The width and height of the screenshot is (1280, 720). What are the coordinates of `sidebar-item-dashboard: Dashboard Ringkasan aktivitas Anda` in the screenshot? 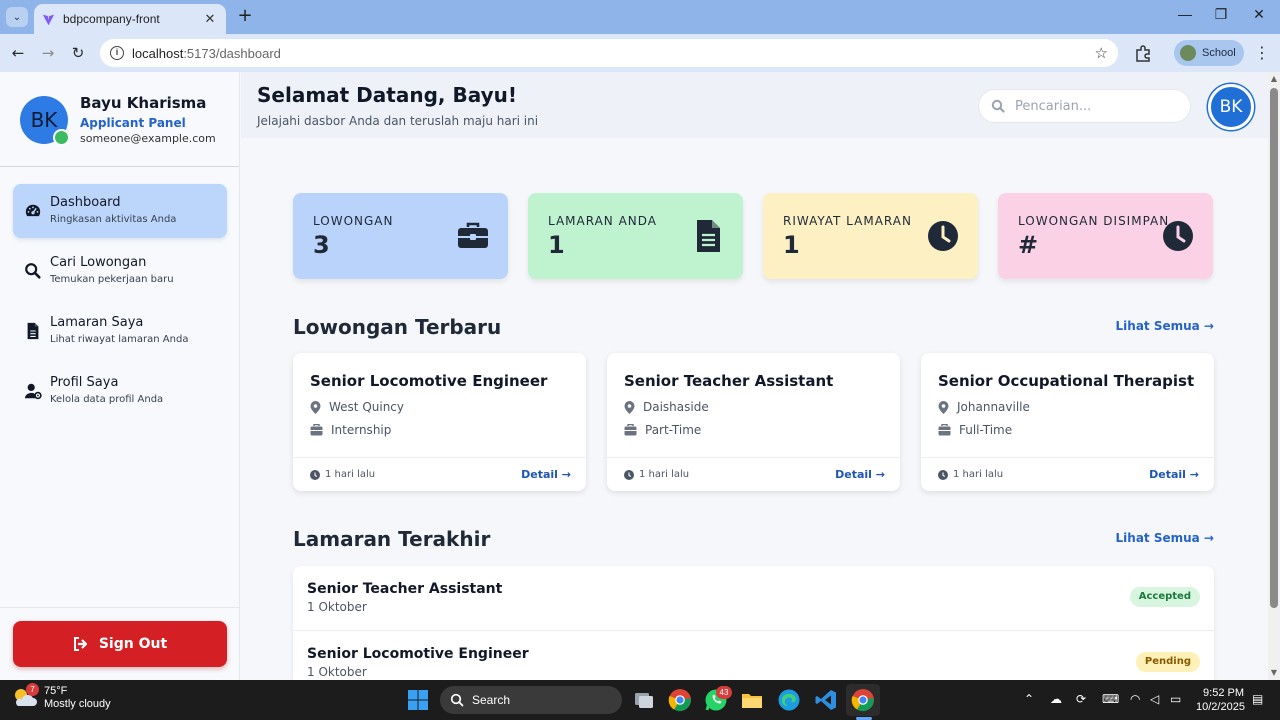 It's located at (120, 211).